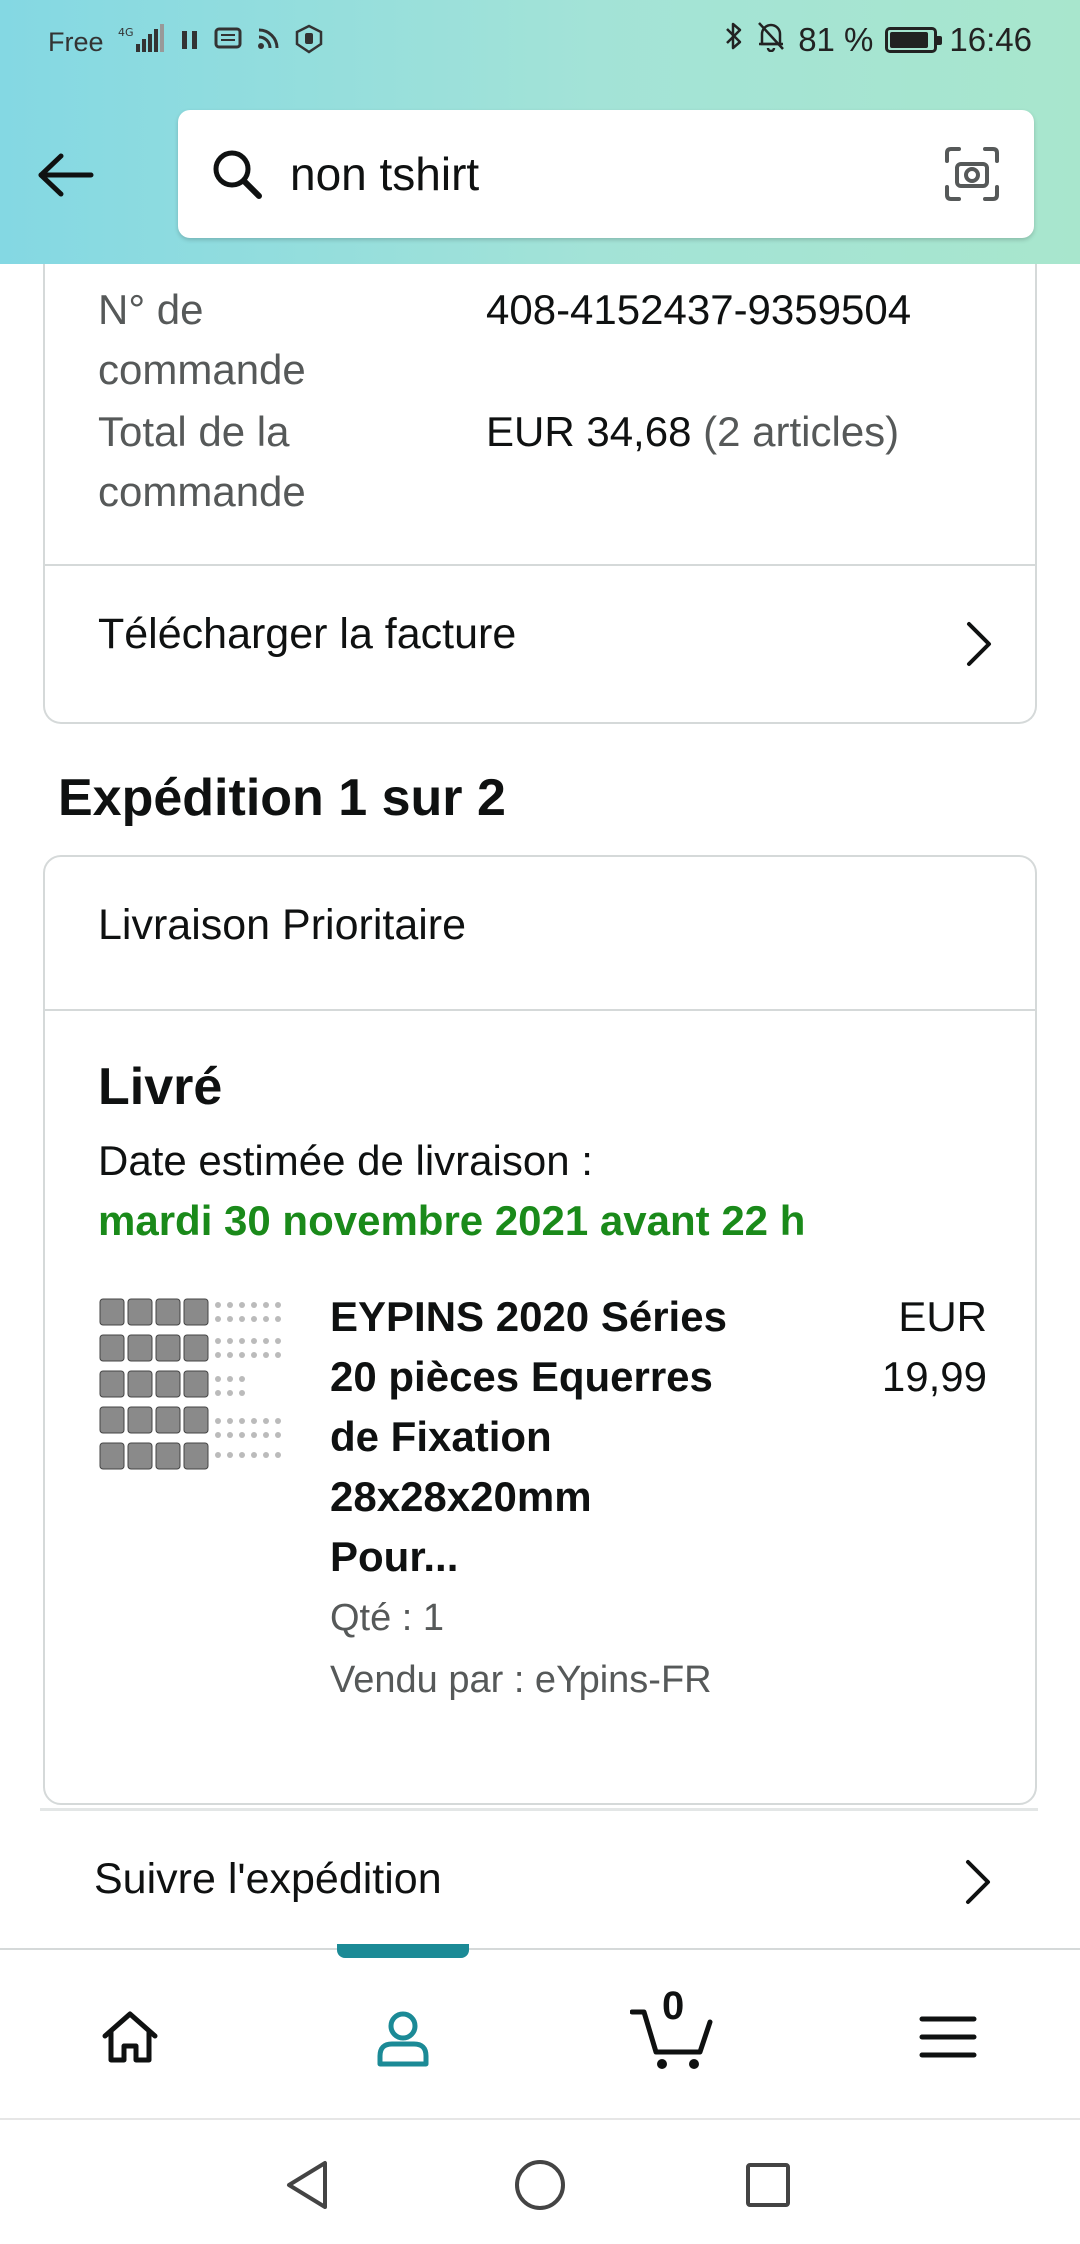 This screenshot has width=1080, height=2244. I want to click on track-shipment-label: Suivre l'expédition, so click(268, 1879).